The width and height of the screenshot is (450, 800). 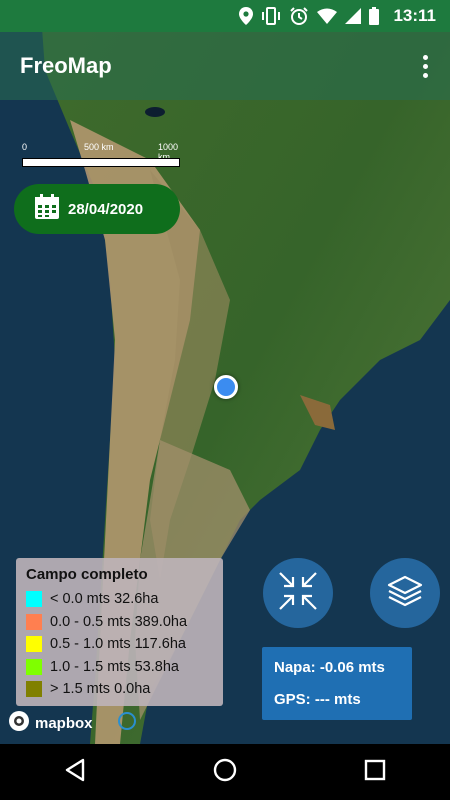 What do you see at coordinates (226, 387) in the screenshot?
I see `user-location-marker` at bounding box center [226, 387].